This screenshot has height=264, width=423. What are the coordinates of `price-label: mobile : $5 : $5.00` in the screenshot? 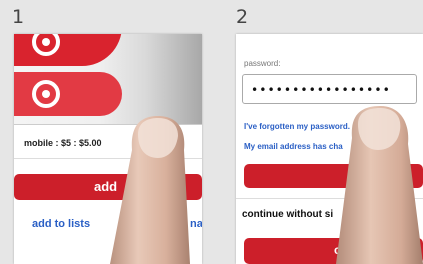 It's located at (63, 143).